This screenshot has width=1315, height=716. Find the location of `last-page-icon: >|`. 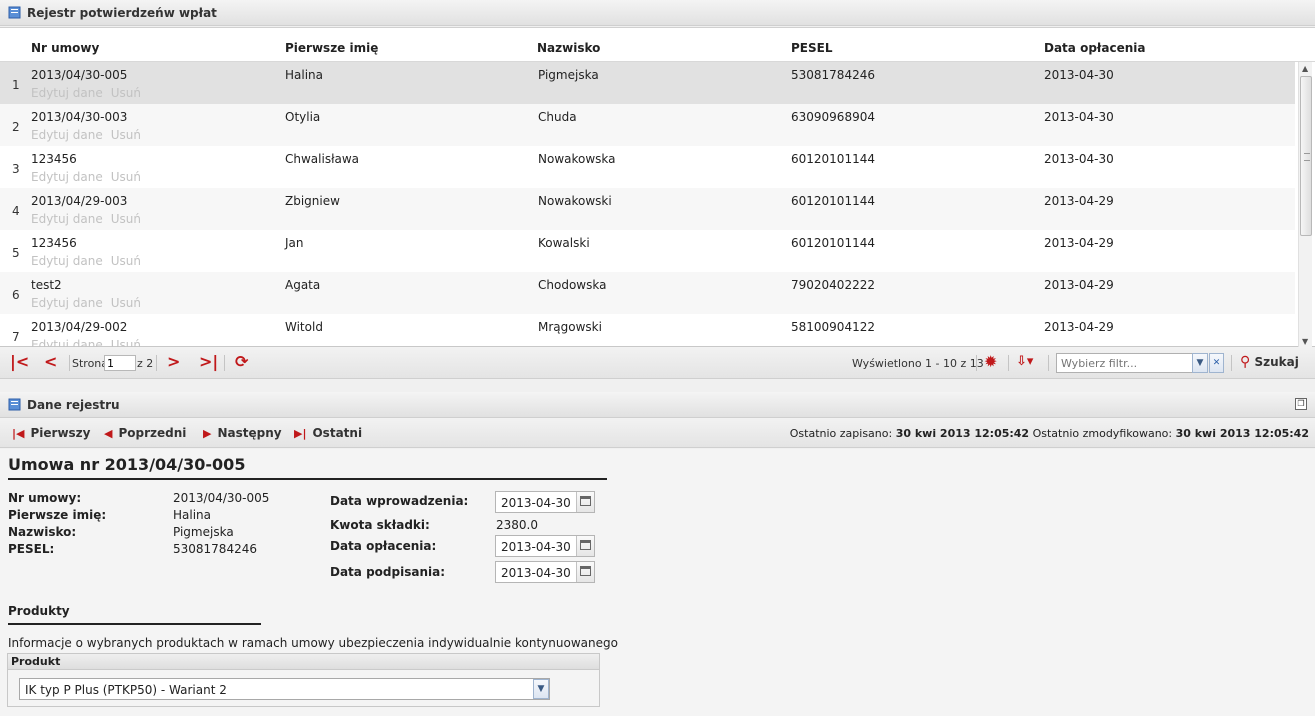

last-page-icon: >| is located at coordinates (208, 362).